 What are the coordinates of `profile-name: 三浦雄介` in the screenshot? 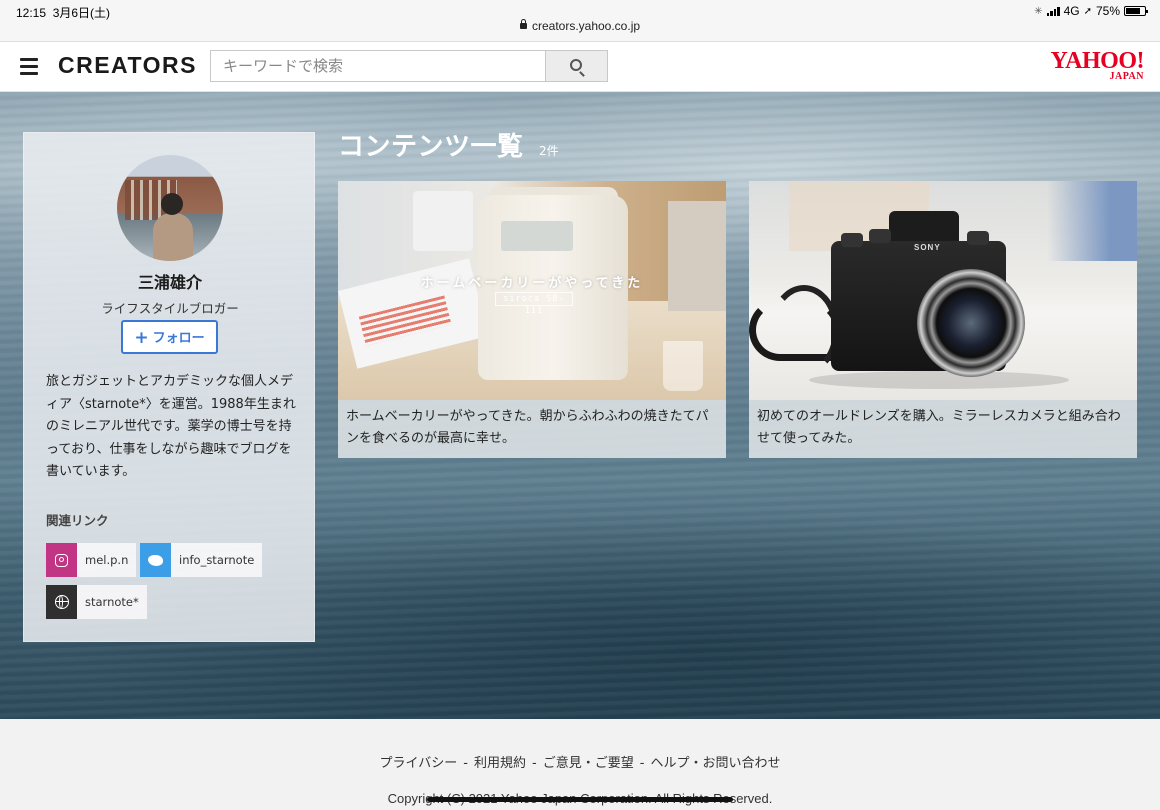 It's located at (169, 282).